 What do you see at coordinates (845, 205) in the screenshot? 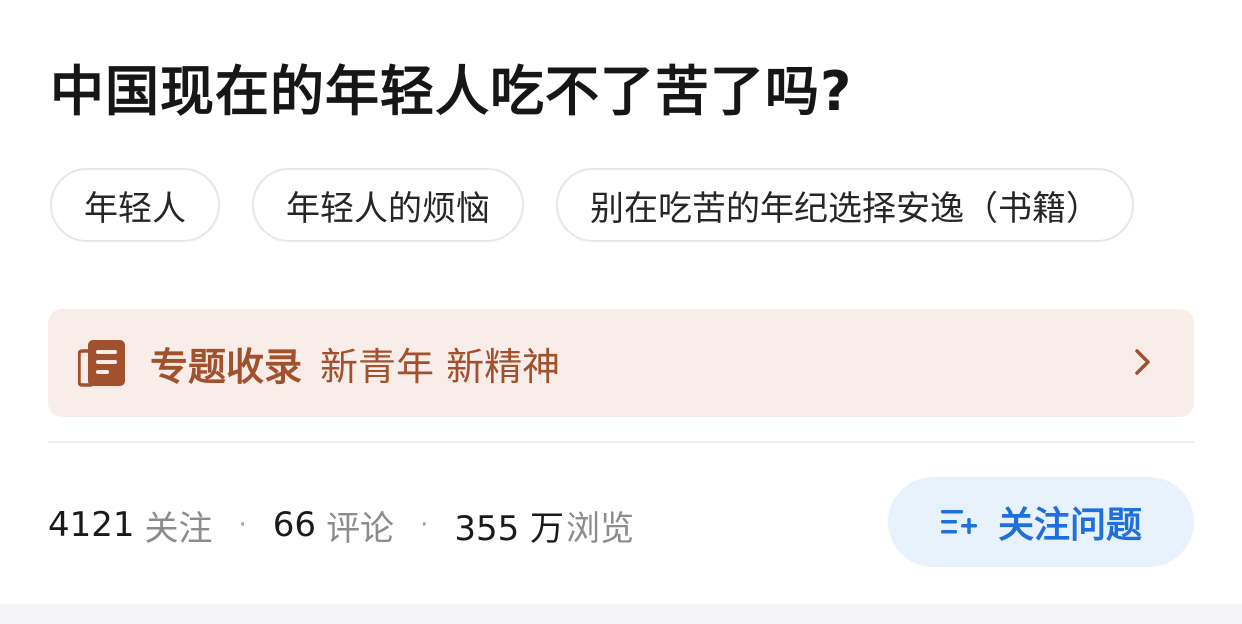
I see `tag-chip: 别在吃苦的年纪选择安逸（书籍）` at bounding box center [845, 205].